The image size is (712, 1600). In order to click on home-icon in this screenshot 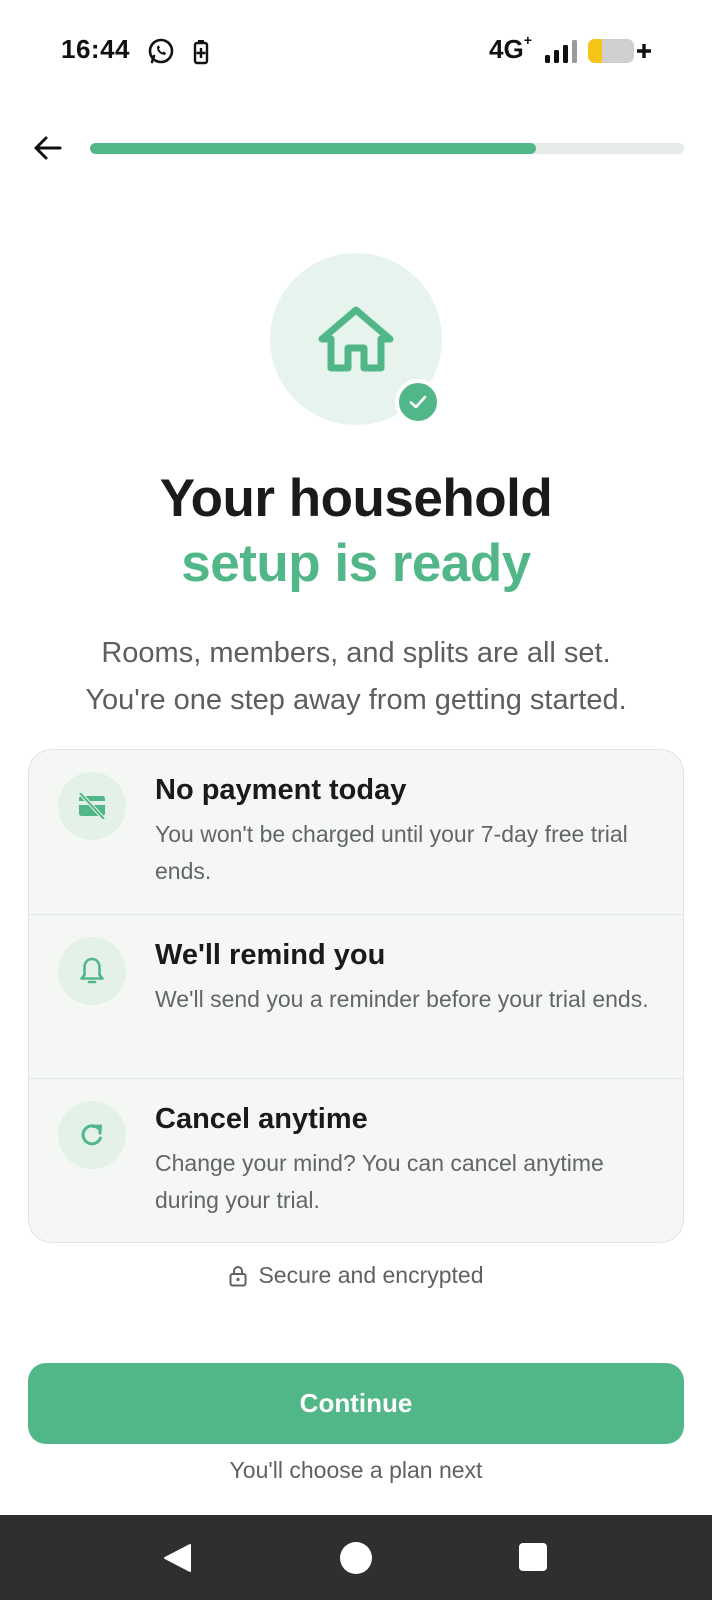, I will do `click(356, 339)`.